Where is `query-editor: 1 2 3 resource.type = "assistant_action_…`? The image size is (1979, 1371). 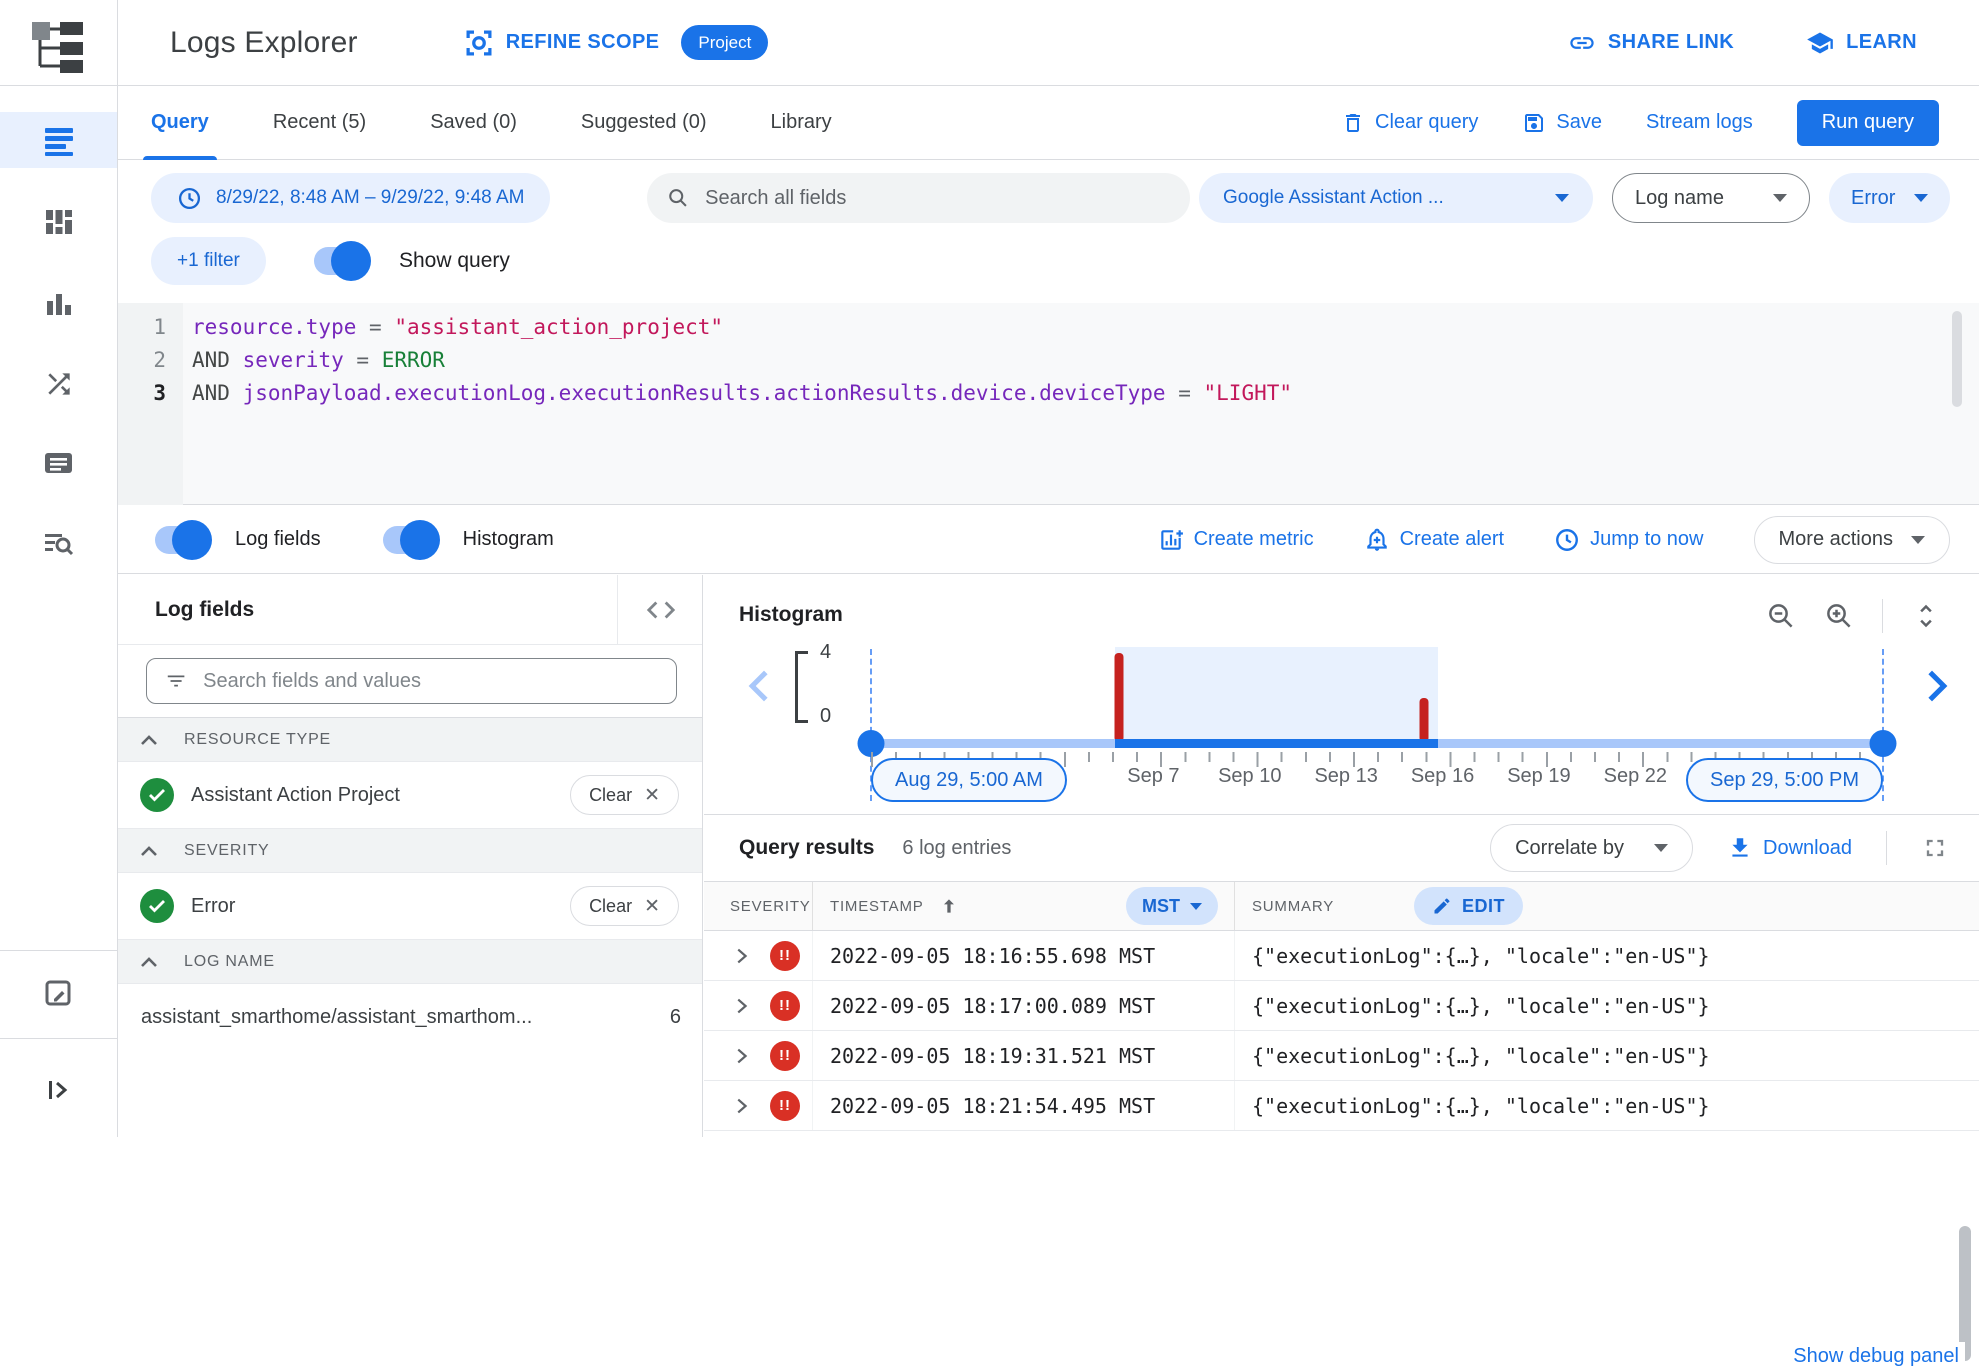
query-editor: 1 2 3 resource.type = "assistant_action_… is located at coordinates (1048, 404).